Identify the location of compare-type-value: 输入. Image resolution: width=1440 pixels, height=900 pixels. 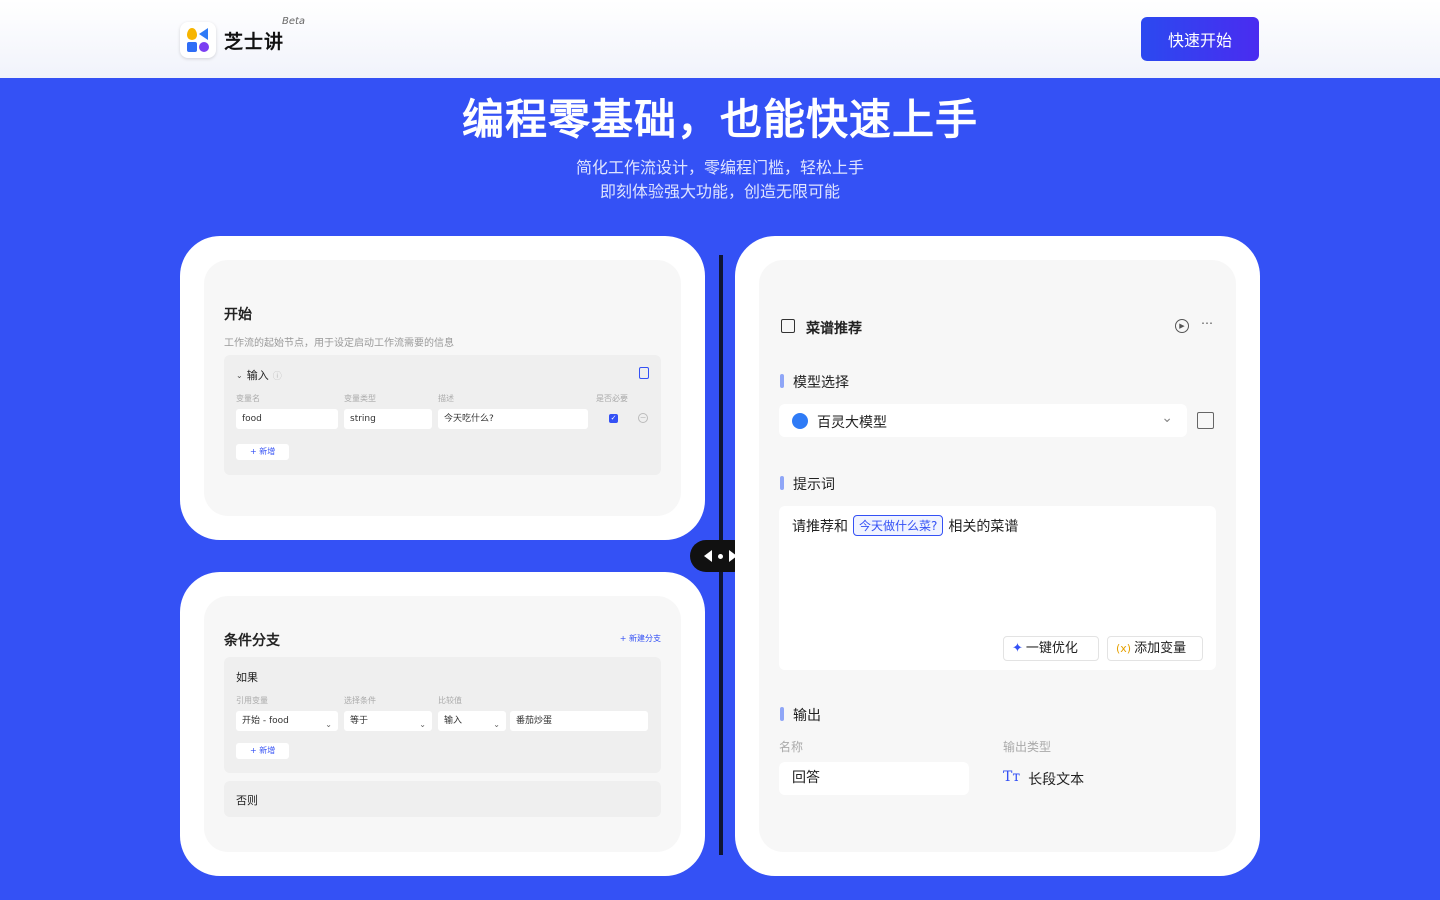
(453, 721).